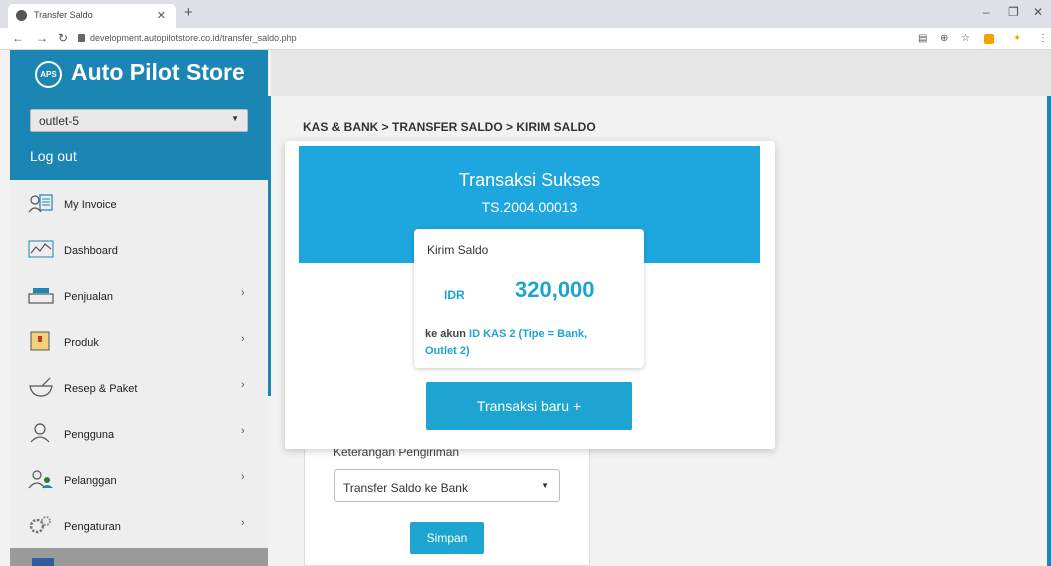 The height and width of the screenshot is (566, 1051). What do you see at coordinates (139, 434) in the screenshot?
I see `sidebar-item-pengguna: Pengguna ›` at bounding box center [139, 434].